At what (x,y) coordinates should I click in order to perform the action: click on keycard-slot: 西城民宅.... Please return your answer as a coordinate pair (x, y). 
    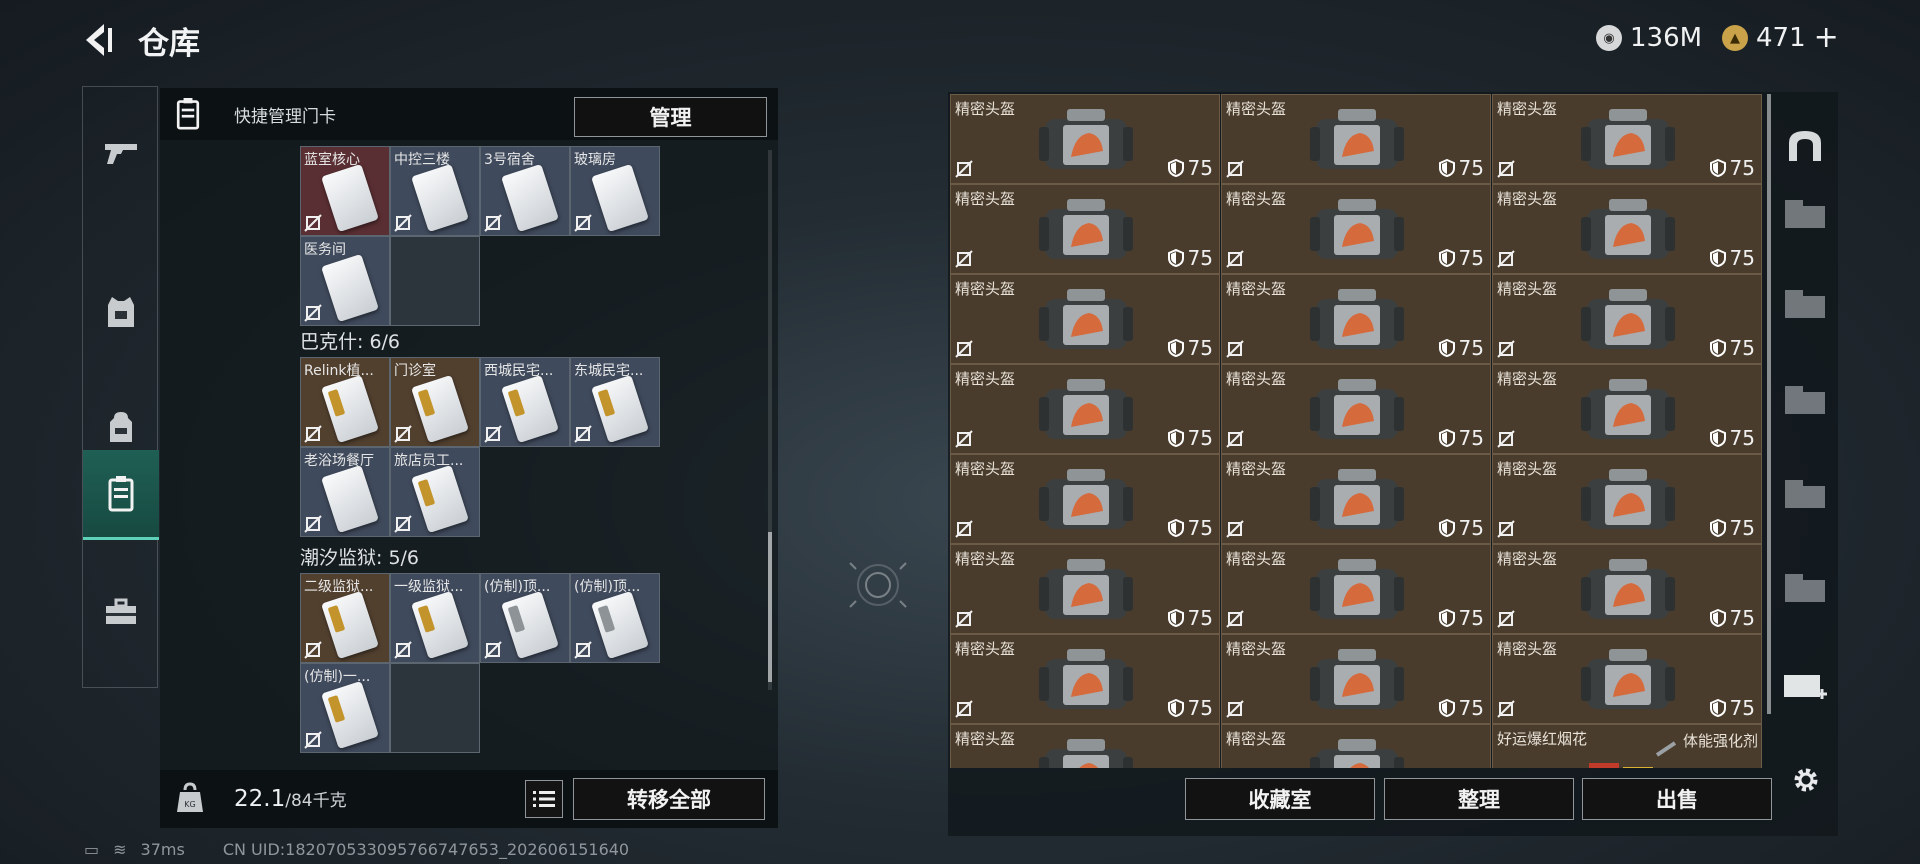
    Looking at the image, I should click on (525, 402).